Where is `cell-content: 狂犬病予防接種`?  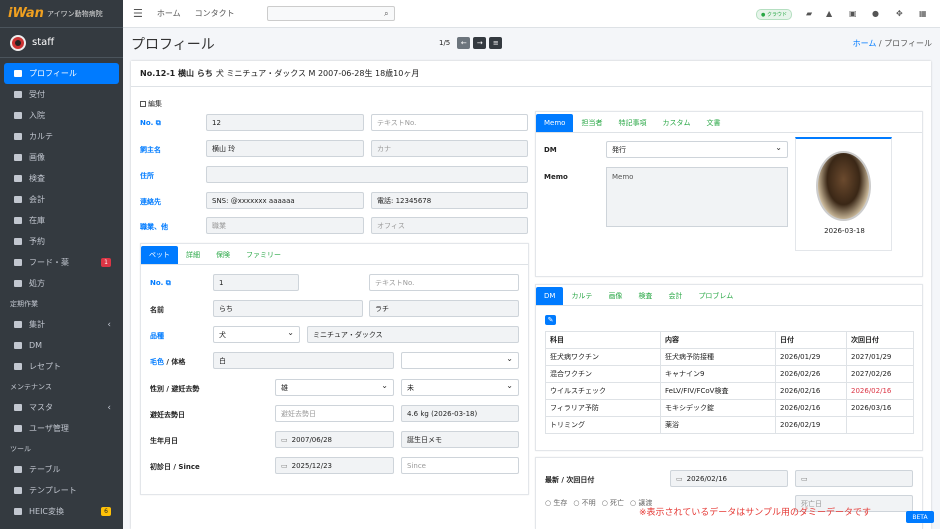
cell-content: 狂犬病予防接種 is located at coordinates (718, 357).